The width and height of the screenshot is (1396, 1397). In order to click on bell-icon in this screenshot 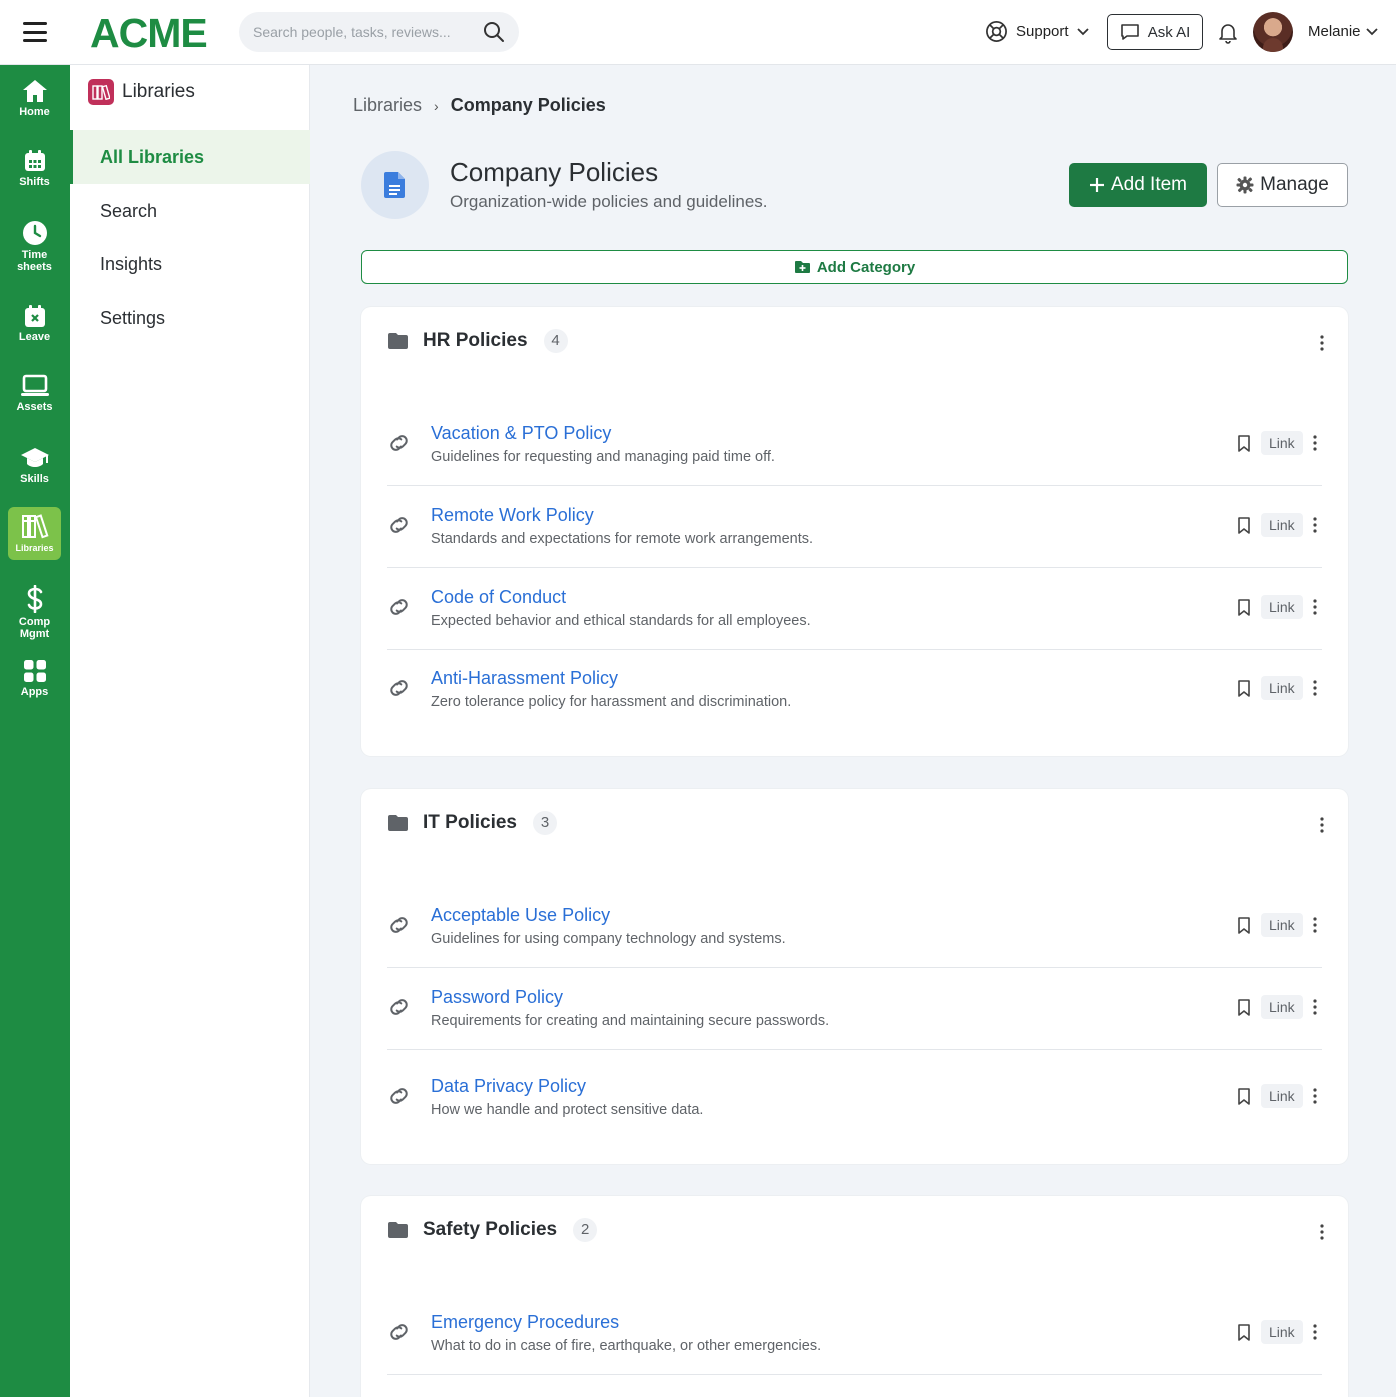, I will do `click(1228, 32)`.